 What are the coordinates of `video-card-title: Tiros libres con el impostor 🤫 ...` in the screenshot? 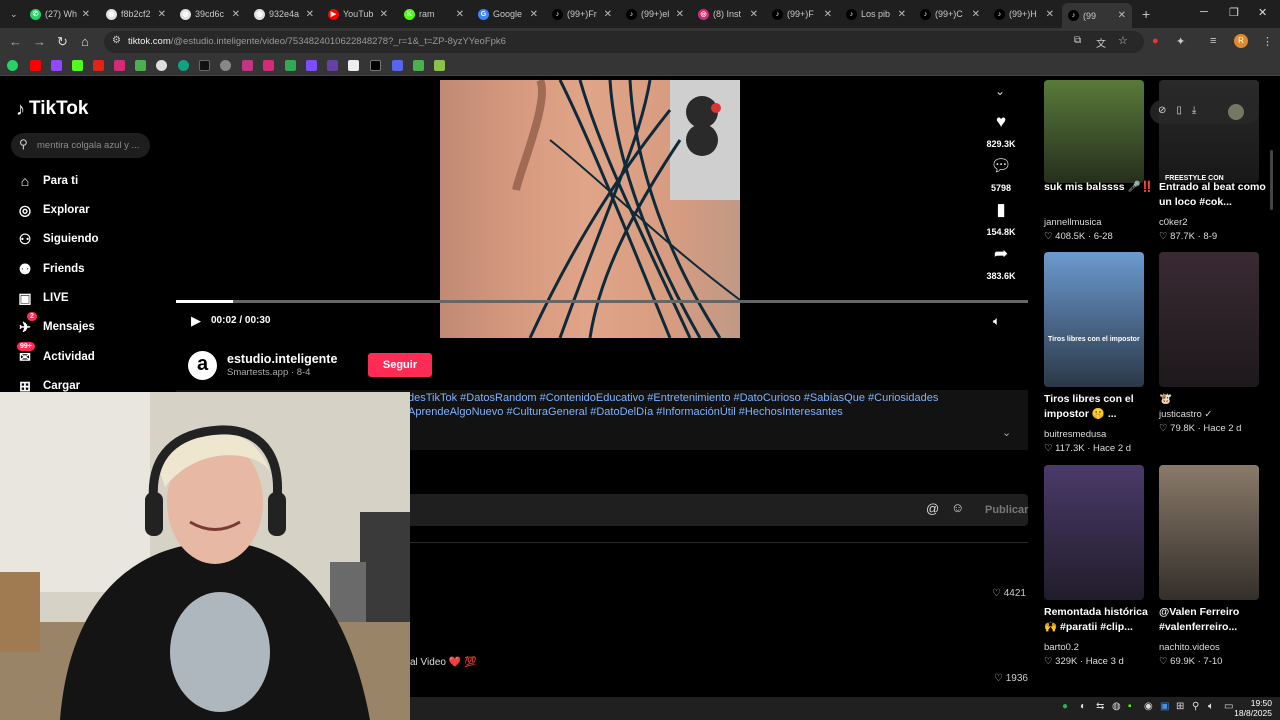 It's located at (1099, 407).